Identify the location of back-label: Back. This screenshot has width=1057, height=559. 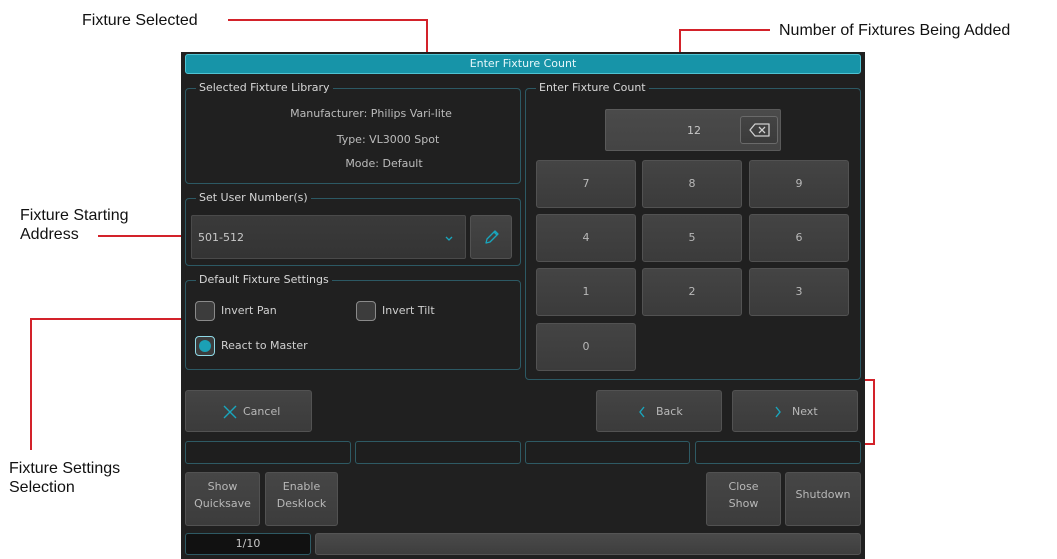
(669, 411).